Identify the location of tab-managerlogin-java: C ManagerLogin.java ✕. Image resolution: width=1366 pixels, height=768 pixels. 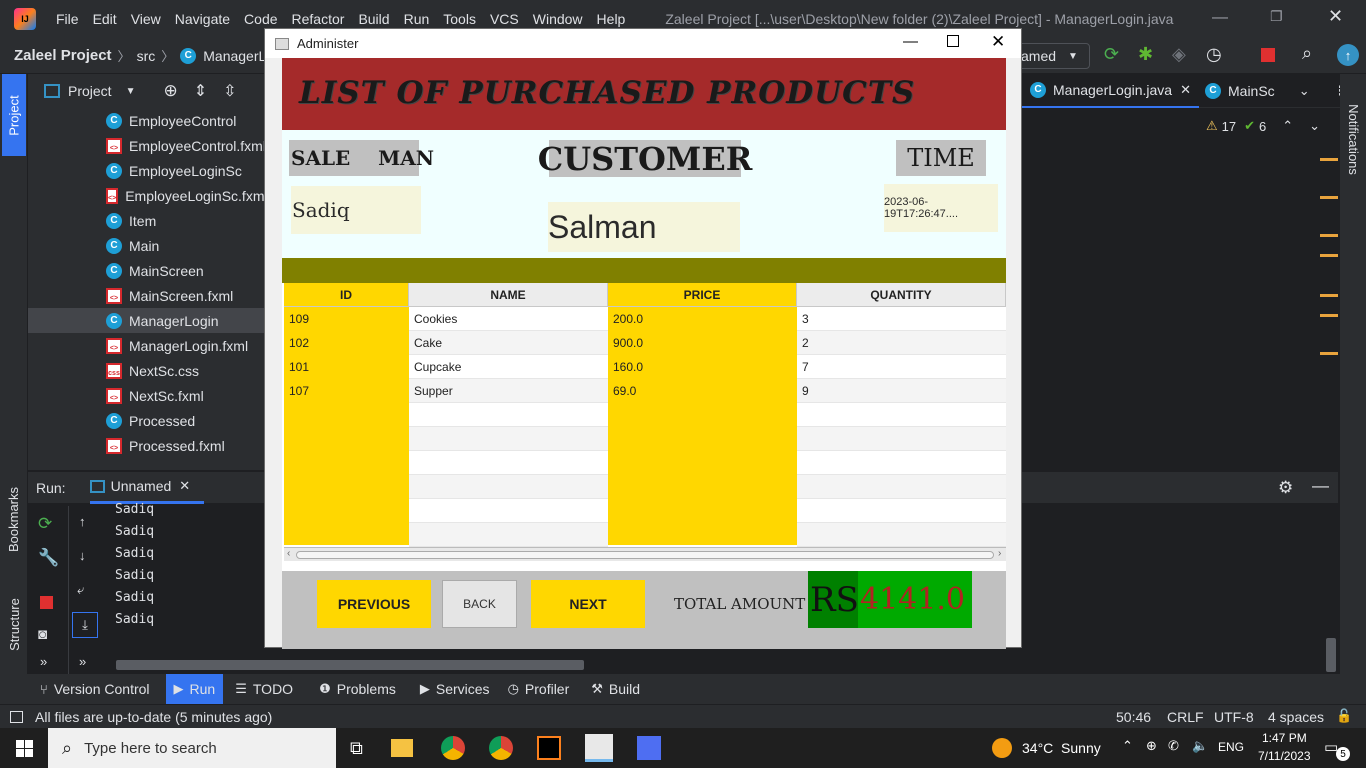
(1110, 91).